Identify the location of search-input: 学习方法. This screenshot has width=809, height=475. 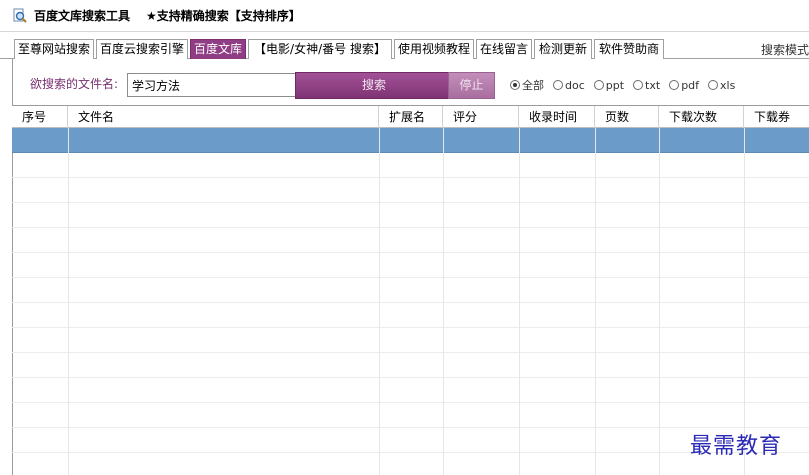
(214, 85).